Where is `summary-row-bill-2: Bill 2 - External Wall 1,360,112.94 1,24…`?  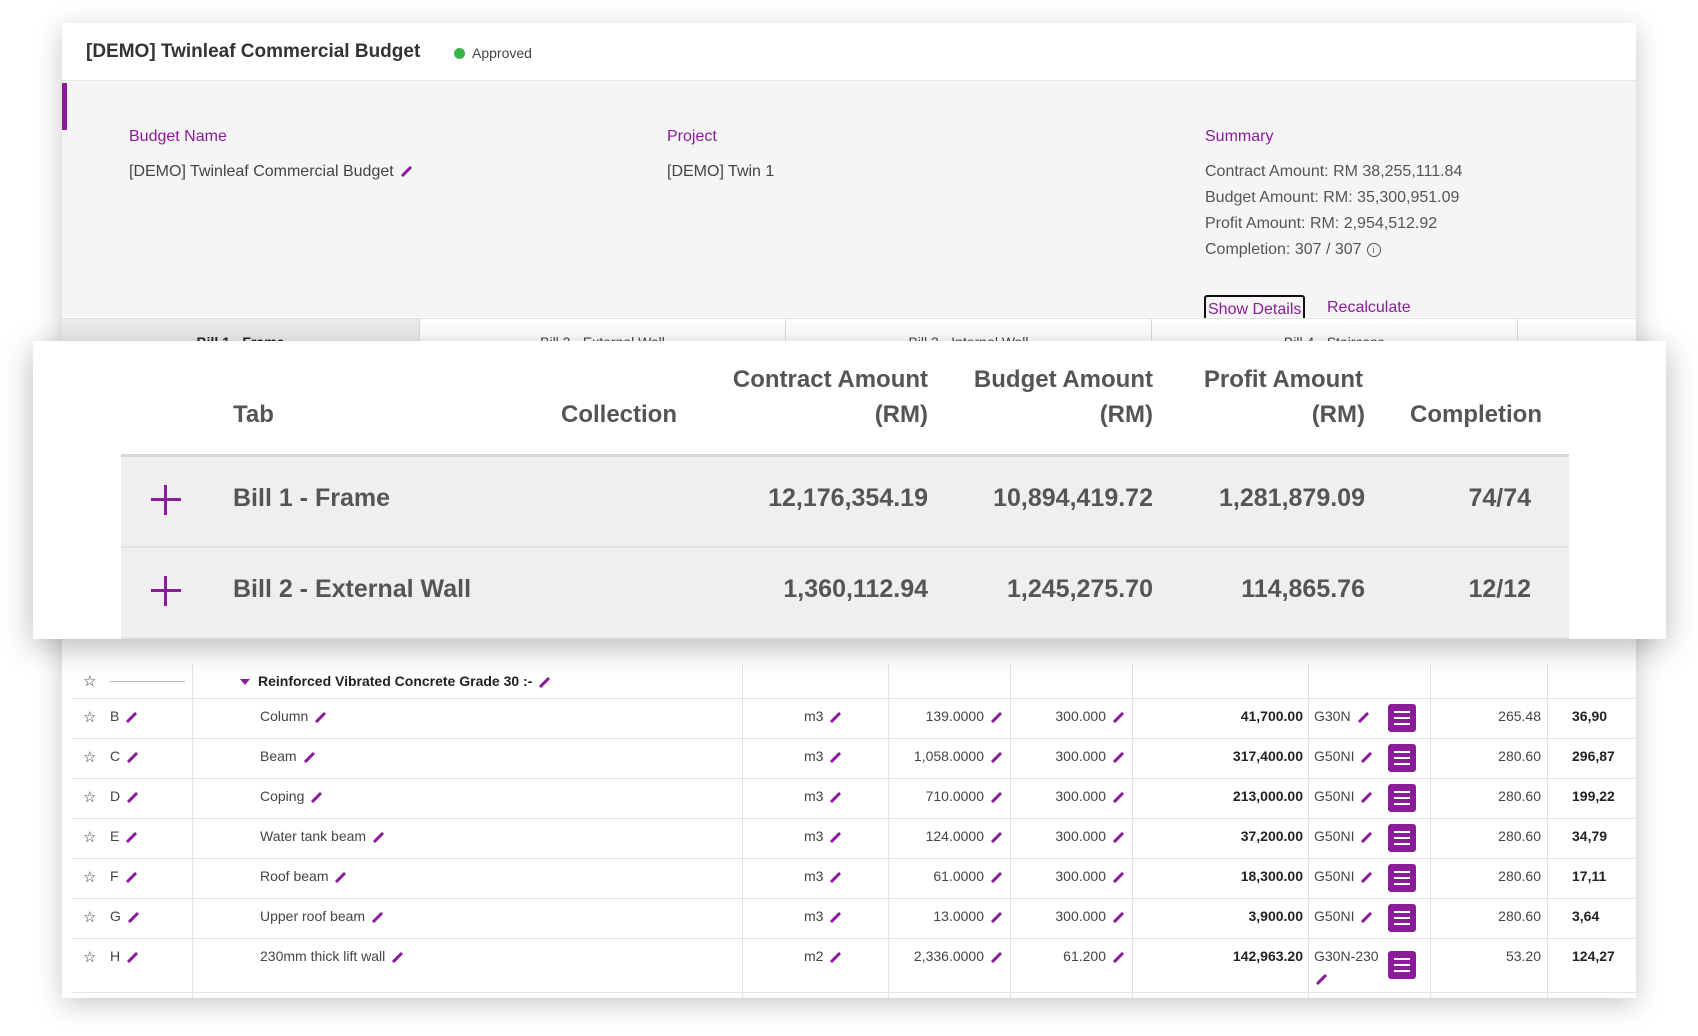 summary-row-bill-2: Bill 2 - External Wall 1,360,112.94 1,24… is located at coordinates (845, 593).